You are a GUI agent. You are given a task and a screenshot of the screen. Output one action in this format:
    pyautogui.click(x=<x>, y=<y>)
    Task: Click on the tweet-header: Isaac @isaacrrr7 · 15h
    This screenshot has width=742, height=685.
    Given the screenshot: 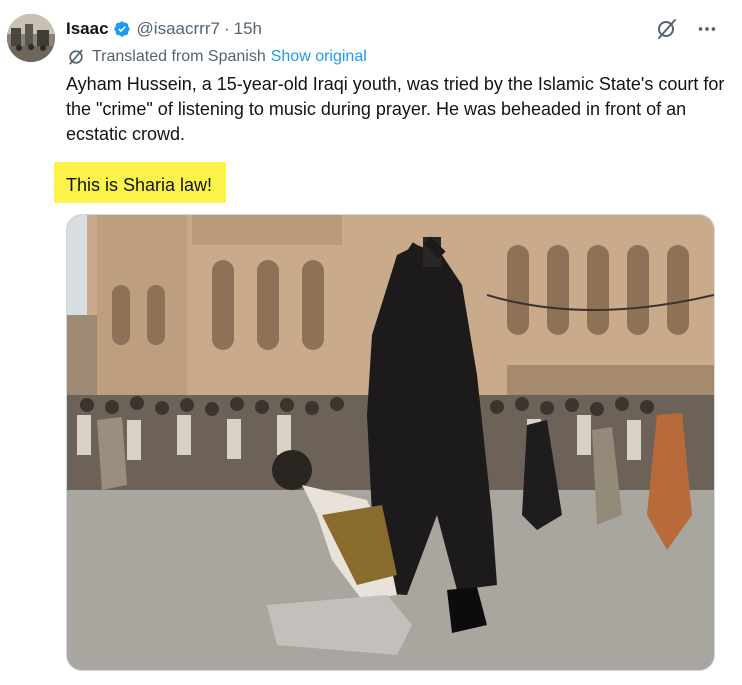 What is the action you would take?
    pyautogui.click(x=164, y=29)
    